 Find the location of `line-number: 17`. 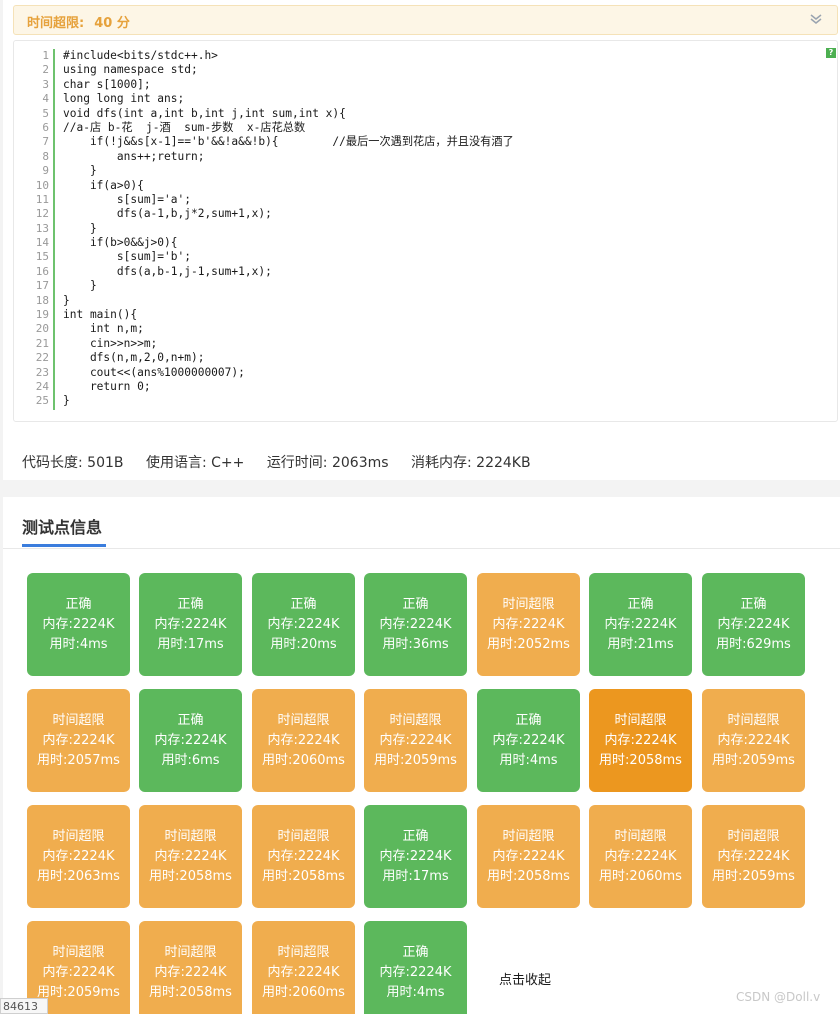

line-number: 17 is located at coordinates (42, 286).